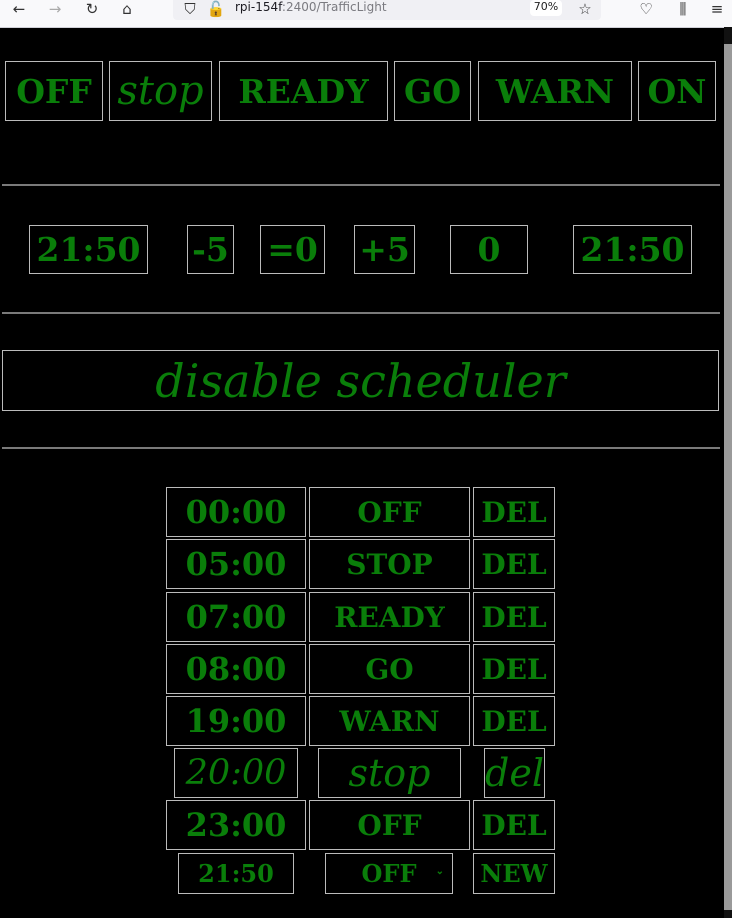  What do you see at coordinates (585, 9) in the screenshot?
I see `bookmark-star-icon: ☆` at bounding box center [585, 9].